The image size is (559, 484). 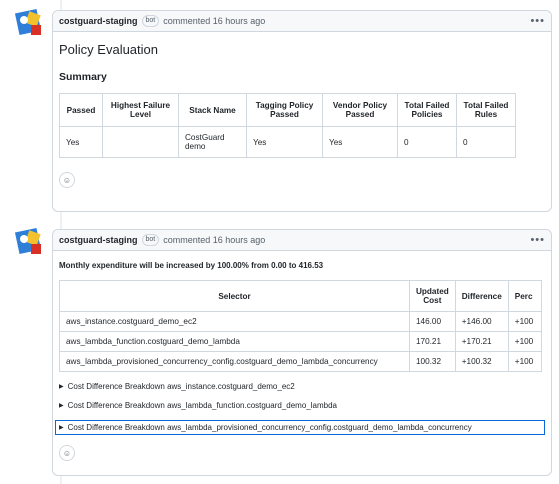 What do you see at coordinates (481, 321) in the screenshot?
I see `table-cell: +146.00` at bounding box center [481, 321].